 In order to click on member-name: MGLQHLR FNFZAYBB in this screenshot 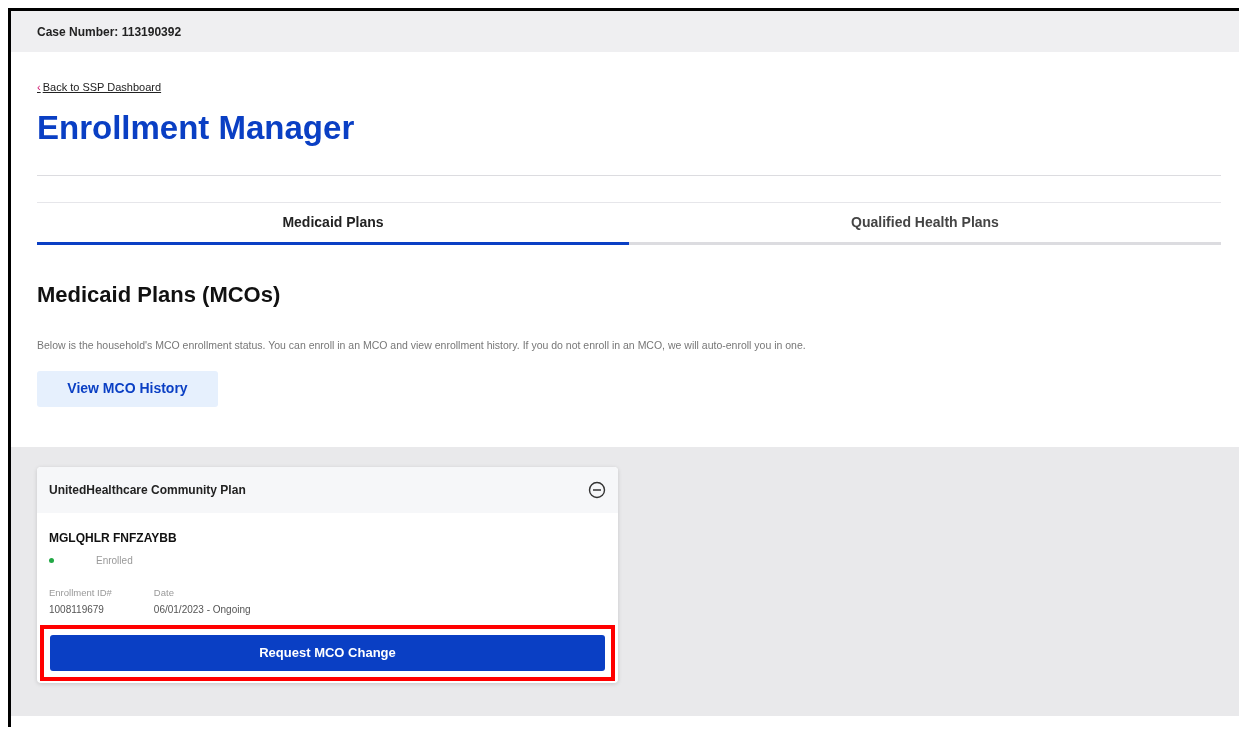, I will do `click(113, 538)`.